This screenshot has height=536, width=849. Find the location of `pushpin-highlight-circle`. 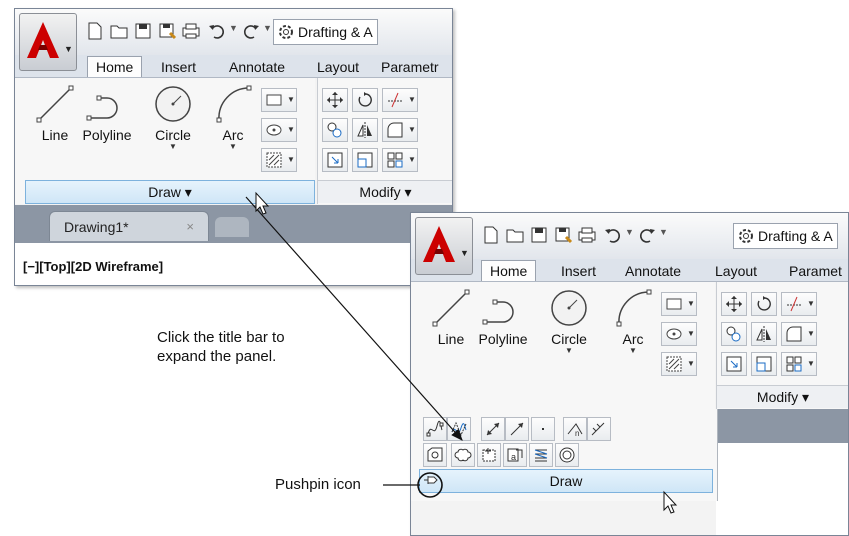

pushpin-highlight-circle is located at coordinates (430, 485).